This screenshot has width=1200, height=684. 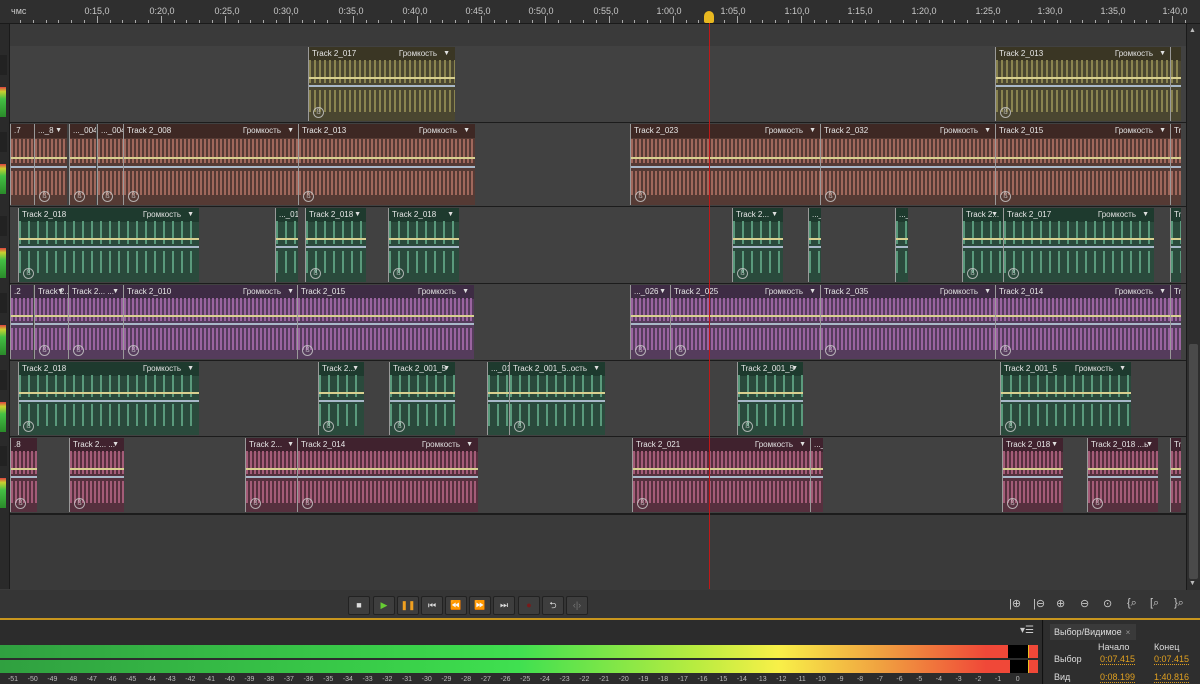 I want to click on playhead-handle, so click(x=709, y=17).